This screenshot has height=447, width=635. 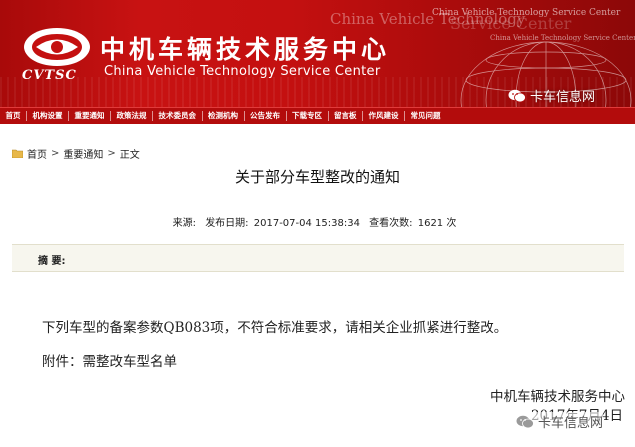 What do you see at coordinates (571, 423) in the screenshot?
I see `footer-wechat-label: 卡车信息网` at bounding box center [571, 423].